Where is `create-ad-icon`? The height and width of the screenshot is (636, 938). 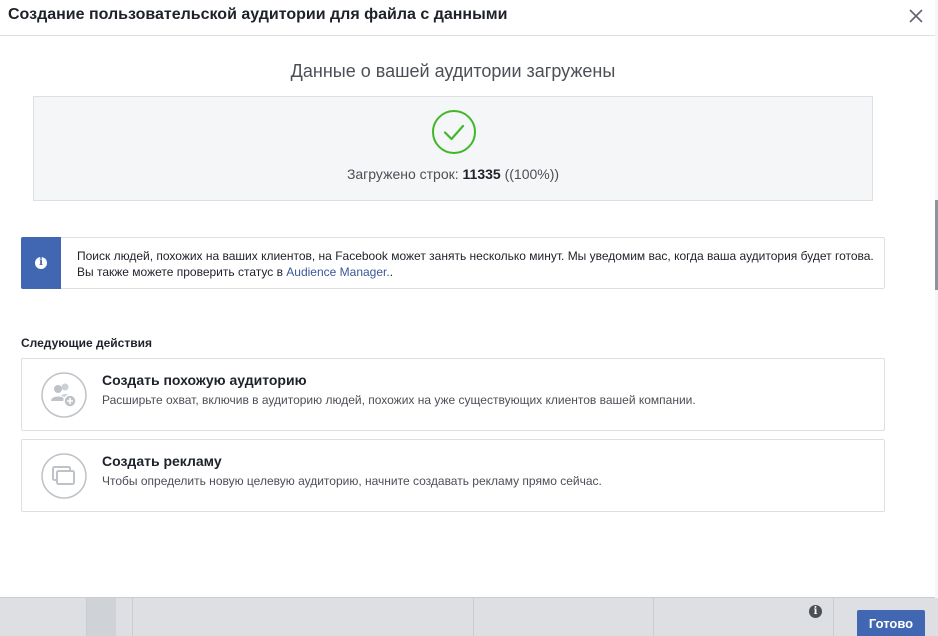
create-ad-icon is located at coordinates (64, 476).